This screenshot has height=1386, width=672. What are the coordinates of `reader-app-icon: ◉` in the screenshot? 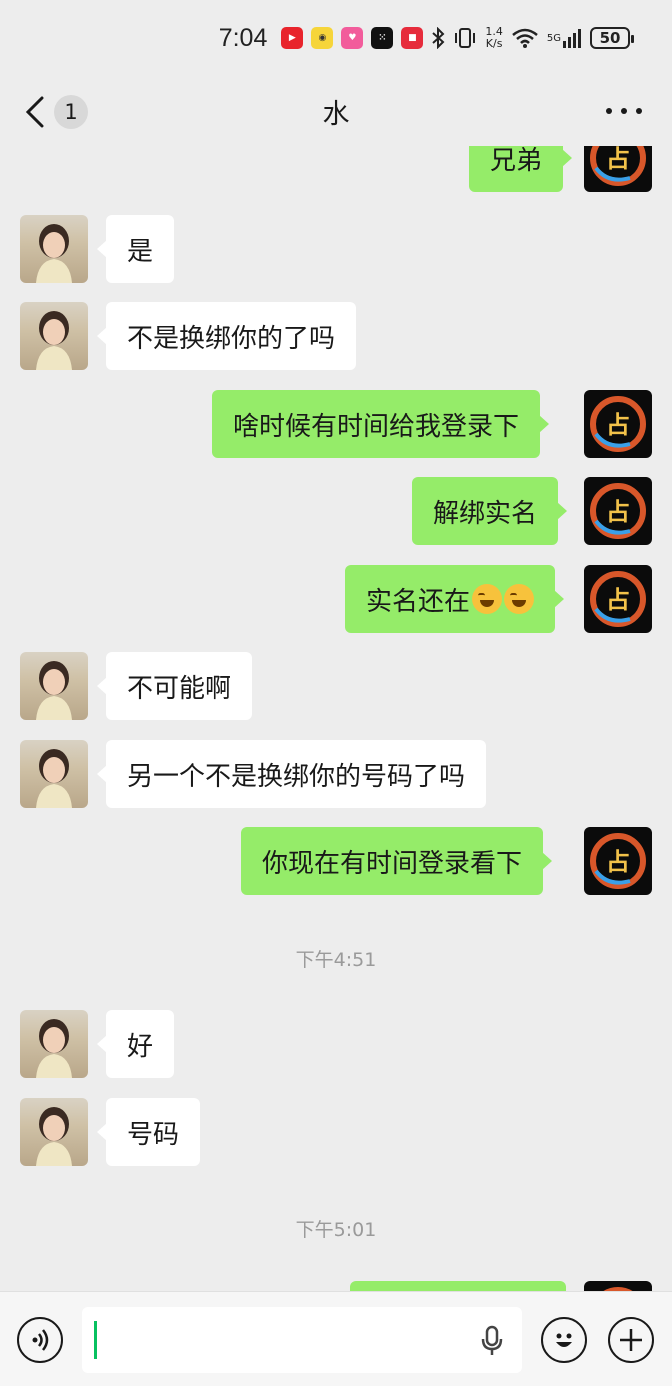 It's located at (322, 38).